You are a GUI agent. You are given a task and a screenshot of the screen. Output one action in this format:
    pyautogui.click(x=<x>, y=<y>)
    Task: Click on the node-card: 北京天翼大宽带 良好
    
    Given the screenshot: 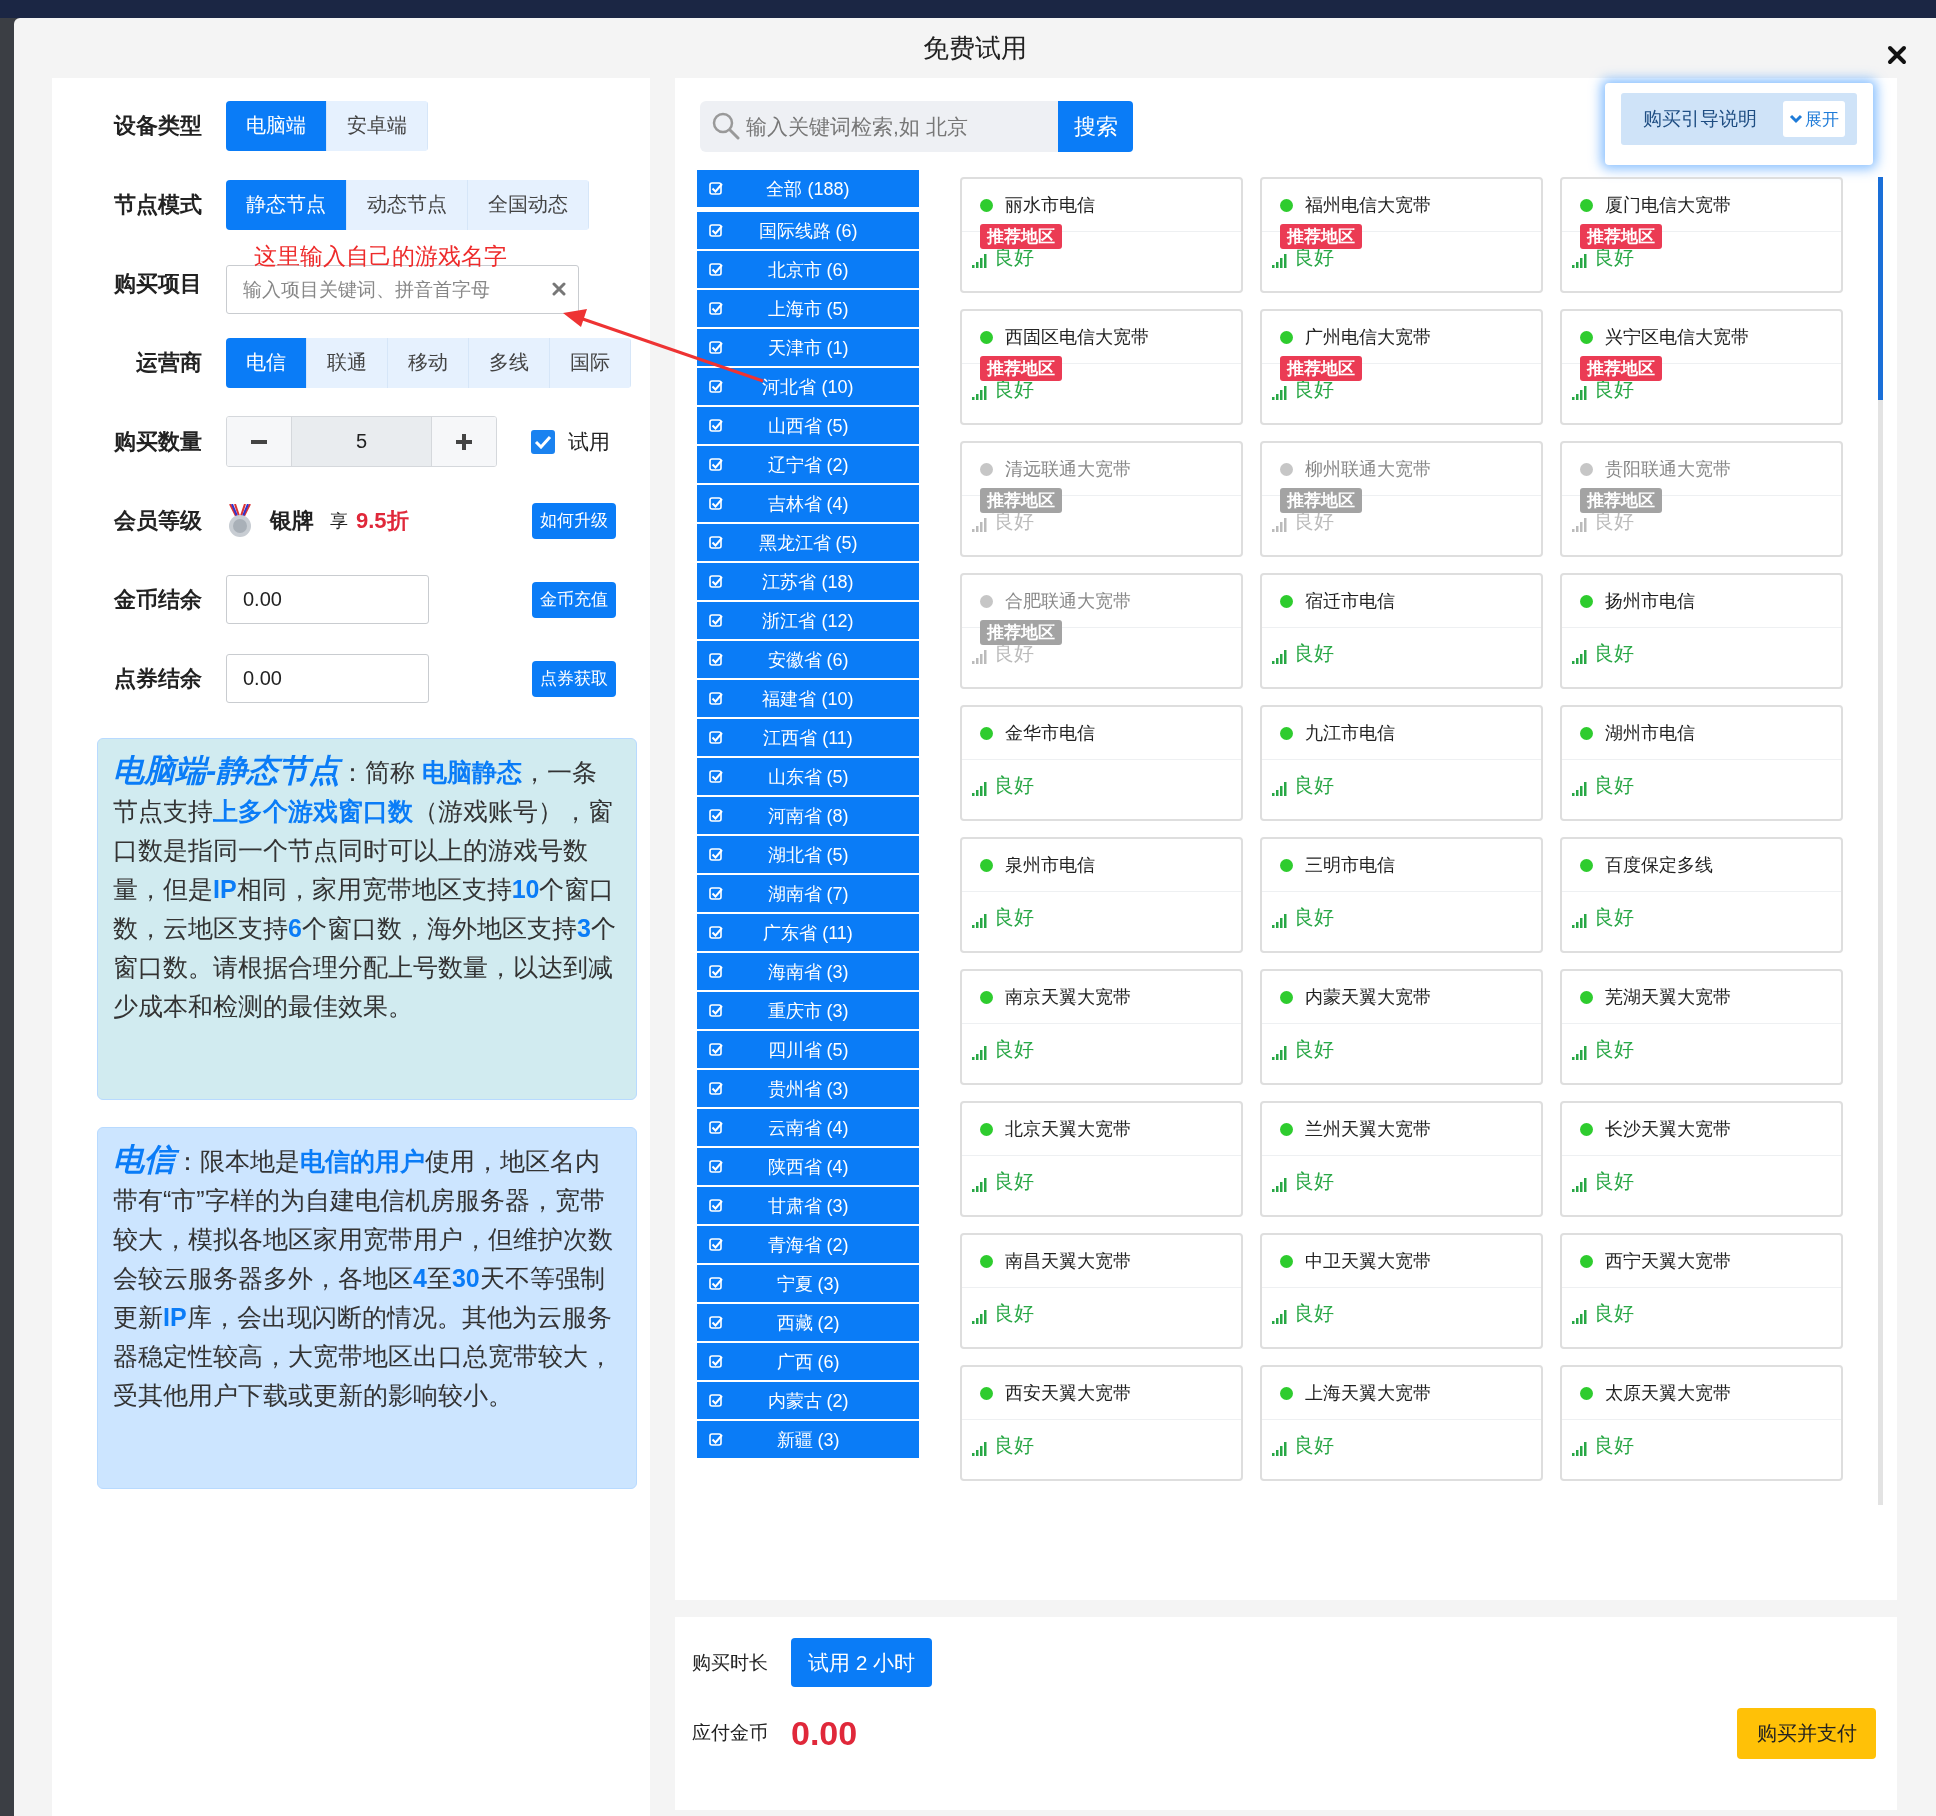 What is the action you would take?
    pyautogui.click(x=1101, y=1159)
    